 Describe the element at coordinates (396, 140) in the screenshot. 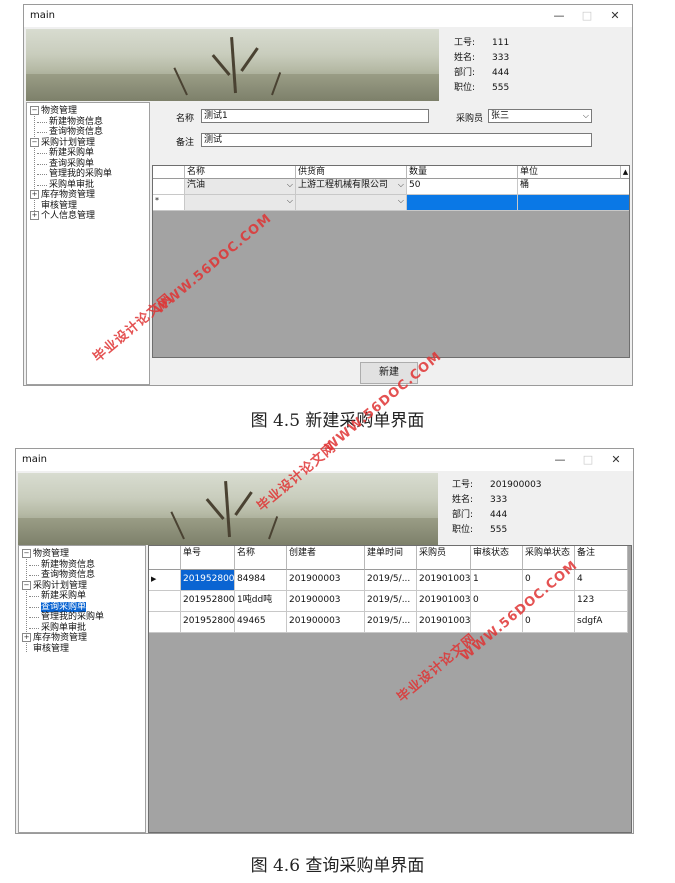

I see `remark-input: 测试` at that location.